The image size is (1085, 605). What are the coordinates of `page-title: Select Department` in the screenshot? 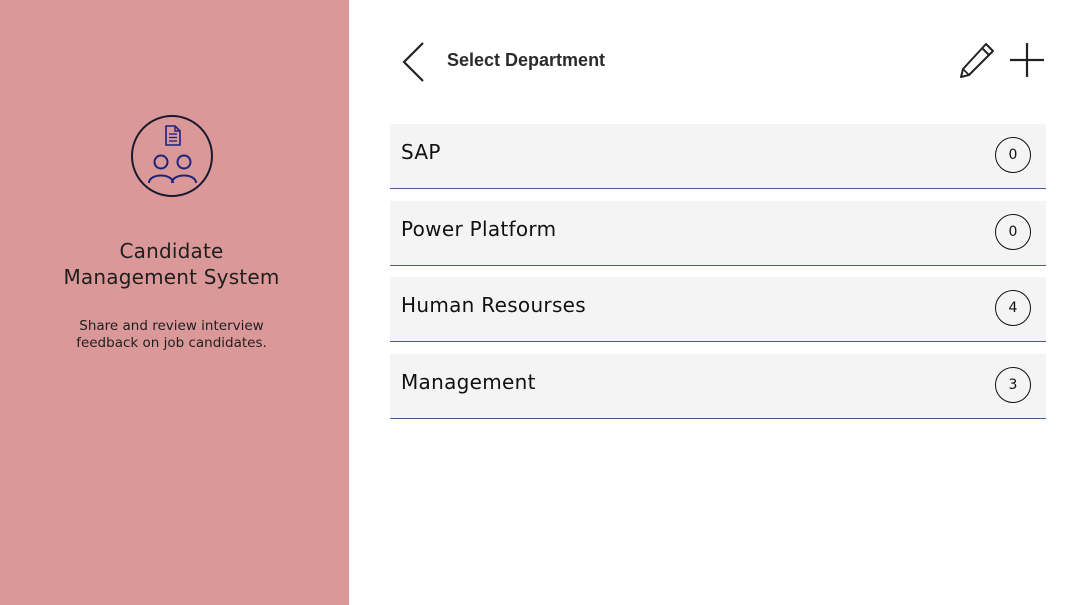 It's located at (526, 60).